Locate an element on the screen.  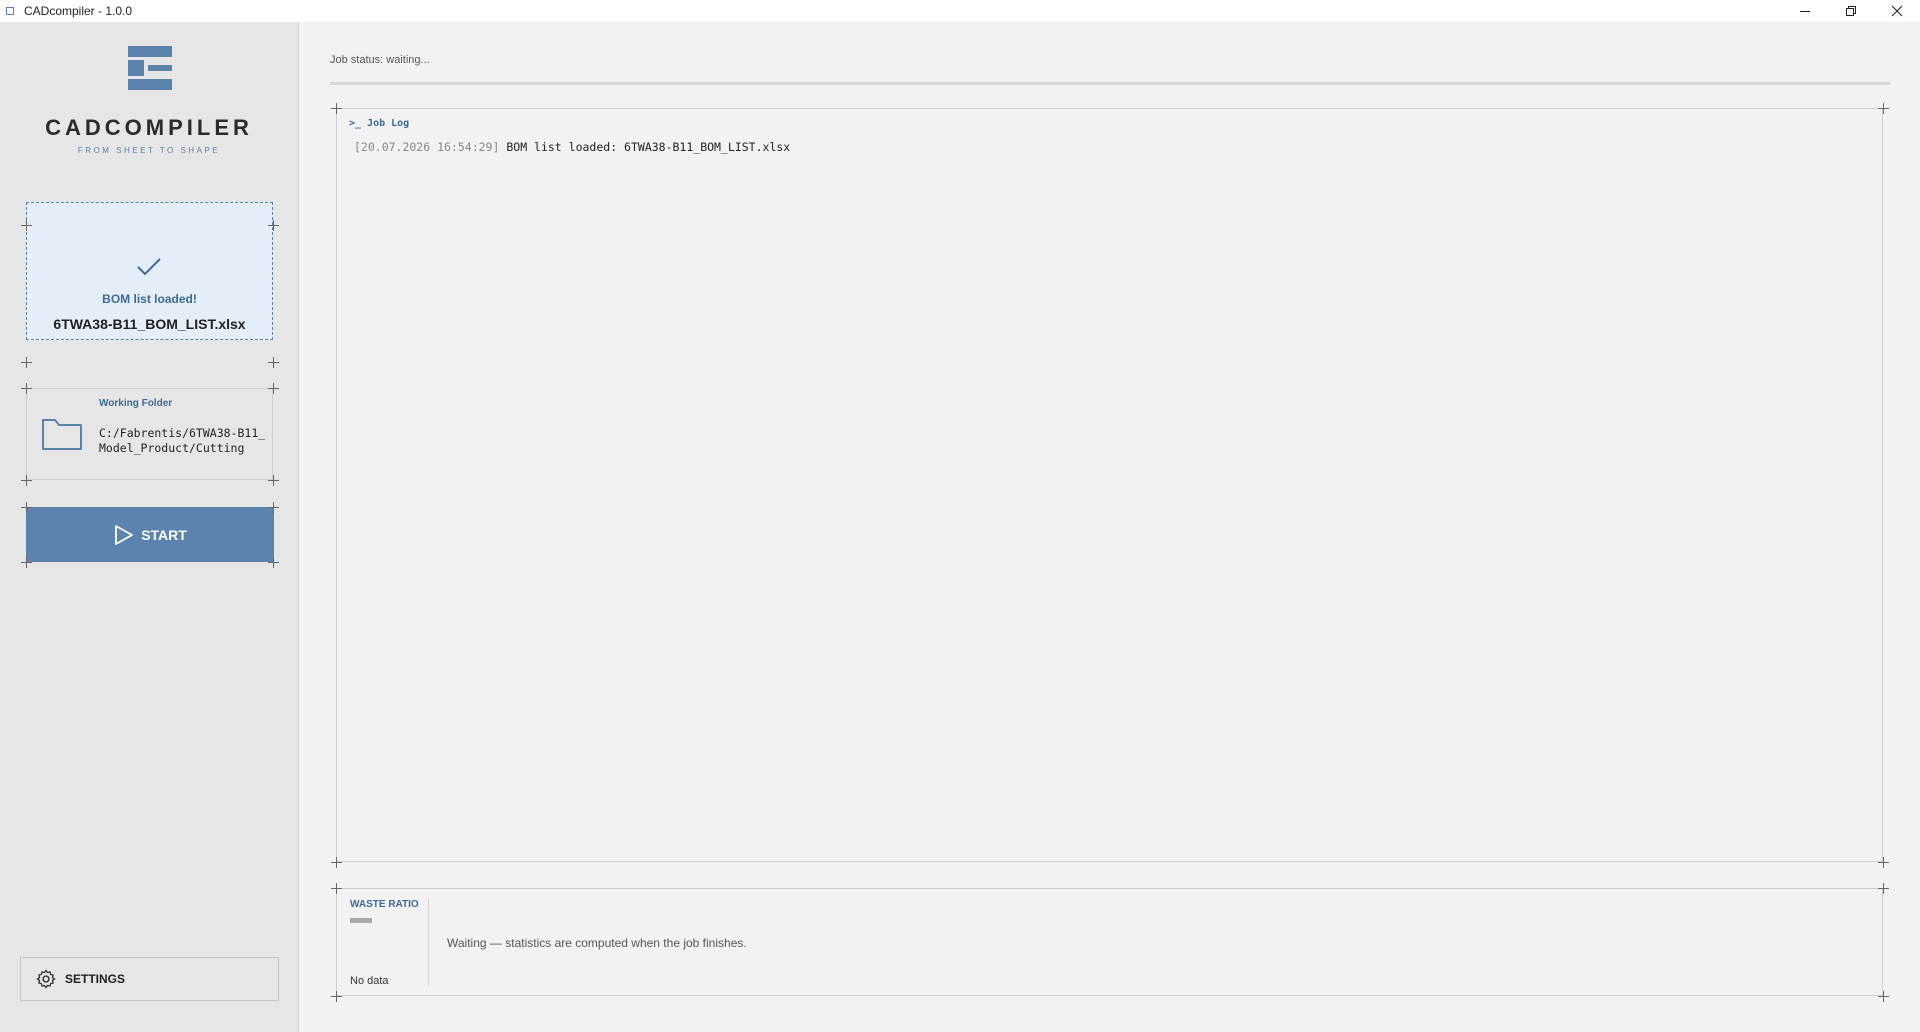
logo-name: CADCOMPILER is located at coordinates (149, 127).